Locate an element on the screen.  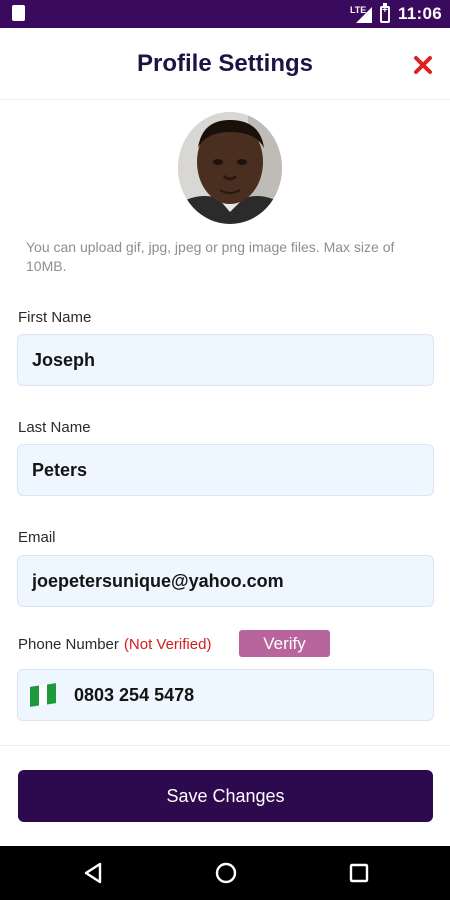
status-icons: LTE 11:06 is located at coordinates (396, 14).